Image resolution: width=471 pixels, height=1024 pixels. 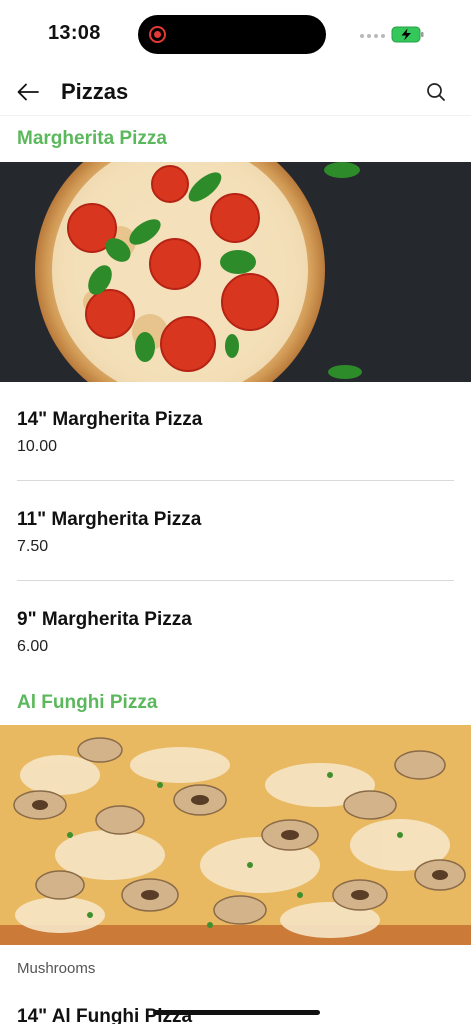 What do you see at coordinates (92, 138) in the screenshot?
I see `section-title-margherita: Margherita Pizza` at bounding box center [92, 138].